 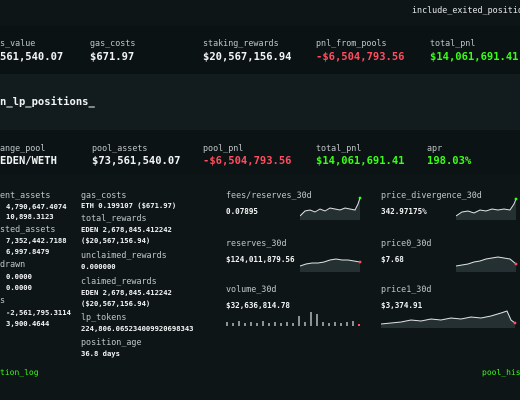 What do you see at coordinates (136, 161) in the screenshot?
I see `pool-value: $73,561,540.07` at bounding box center [136, 161].